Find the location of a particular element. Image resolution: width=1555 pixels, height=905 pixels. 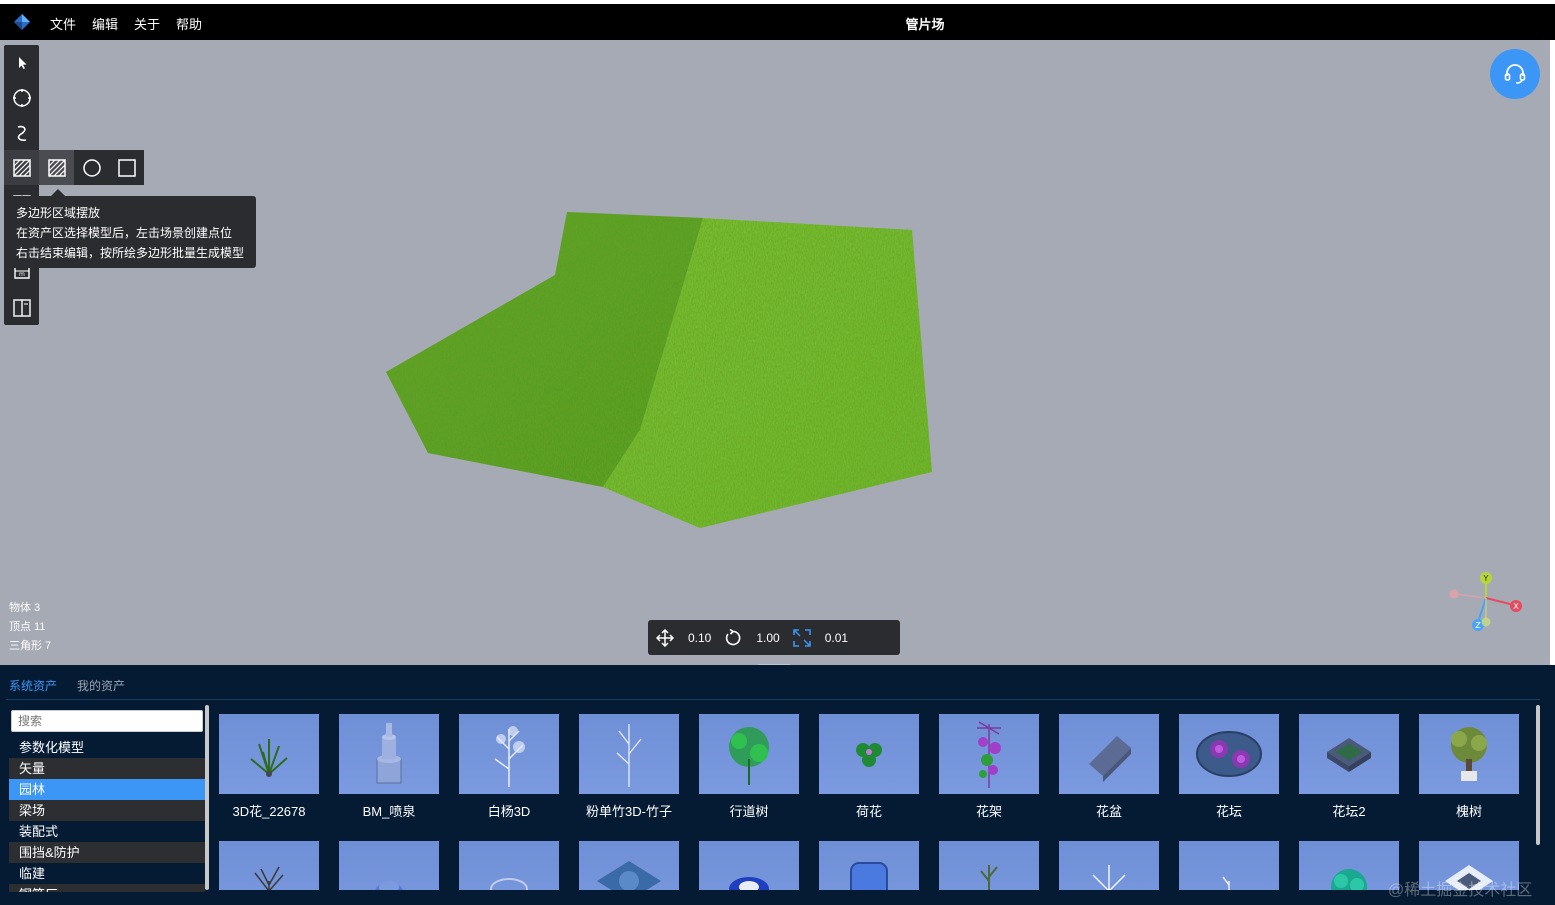

transform-step-bar: 0.10 1.00 0.01 is located at coordinates (774, 637).